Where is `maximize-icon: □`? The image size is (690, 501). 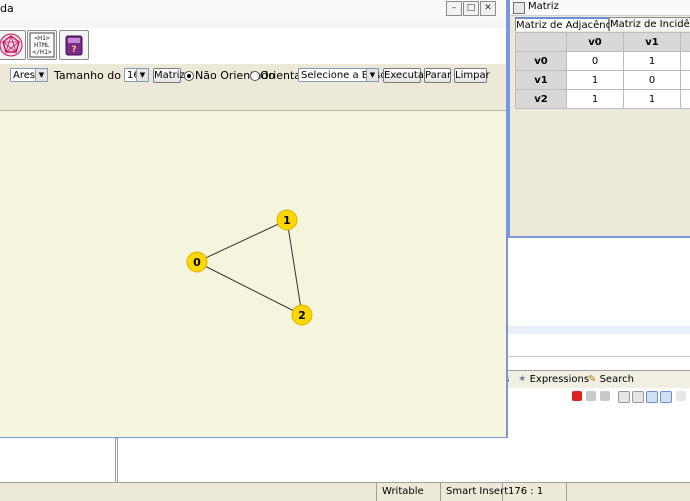 maximize-icon: □ is located at coordinates (471, 8).